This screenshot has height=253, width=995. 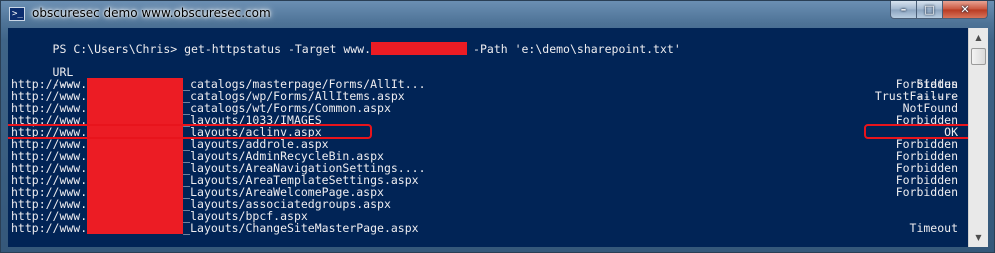 I want to click on minimize-button: –, so click(x=903, y=10).